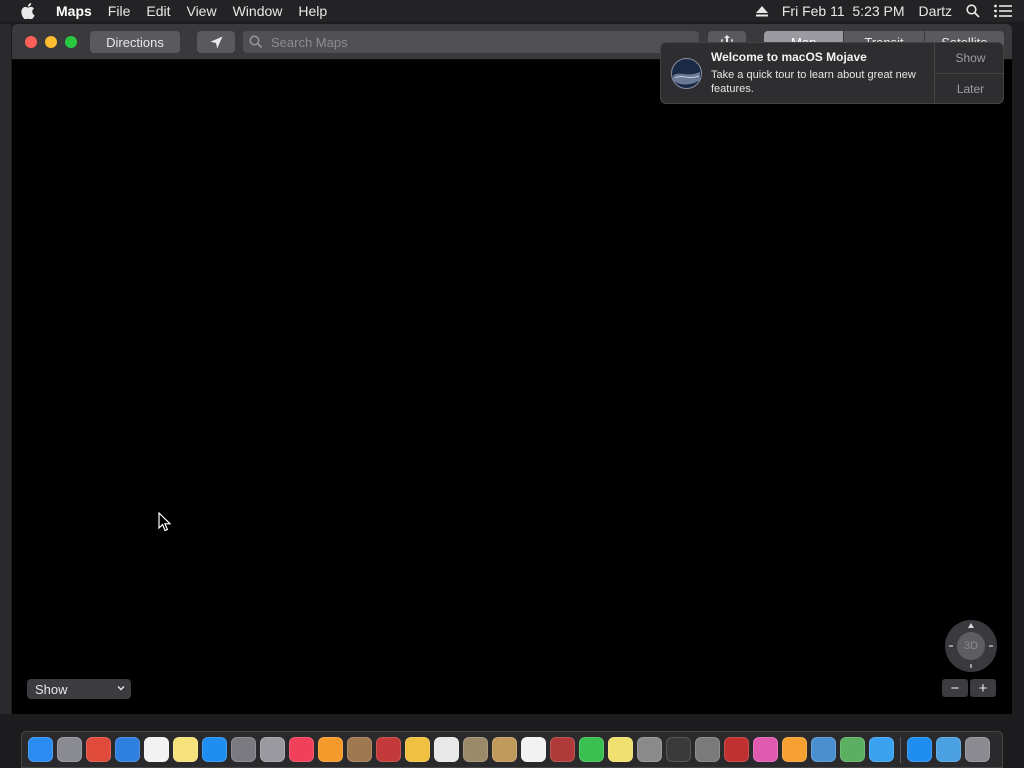  I want to click on menu-view: View, so click(201, 11).